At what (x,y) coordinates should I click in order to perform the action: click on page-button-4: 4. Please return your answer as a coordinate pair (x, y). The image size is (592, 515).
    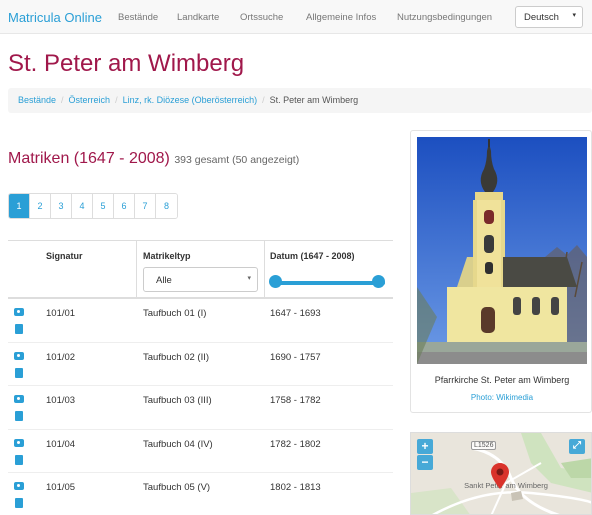
    Looking at the image, I should click on (82, 206).